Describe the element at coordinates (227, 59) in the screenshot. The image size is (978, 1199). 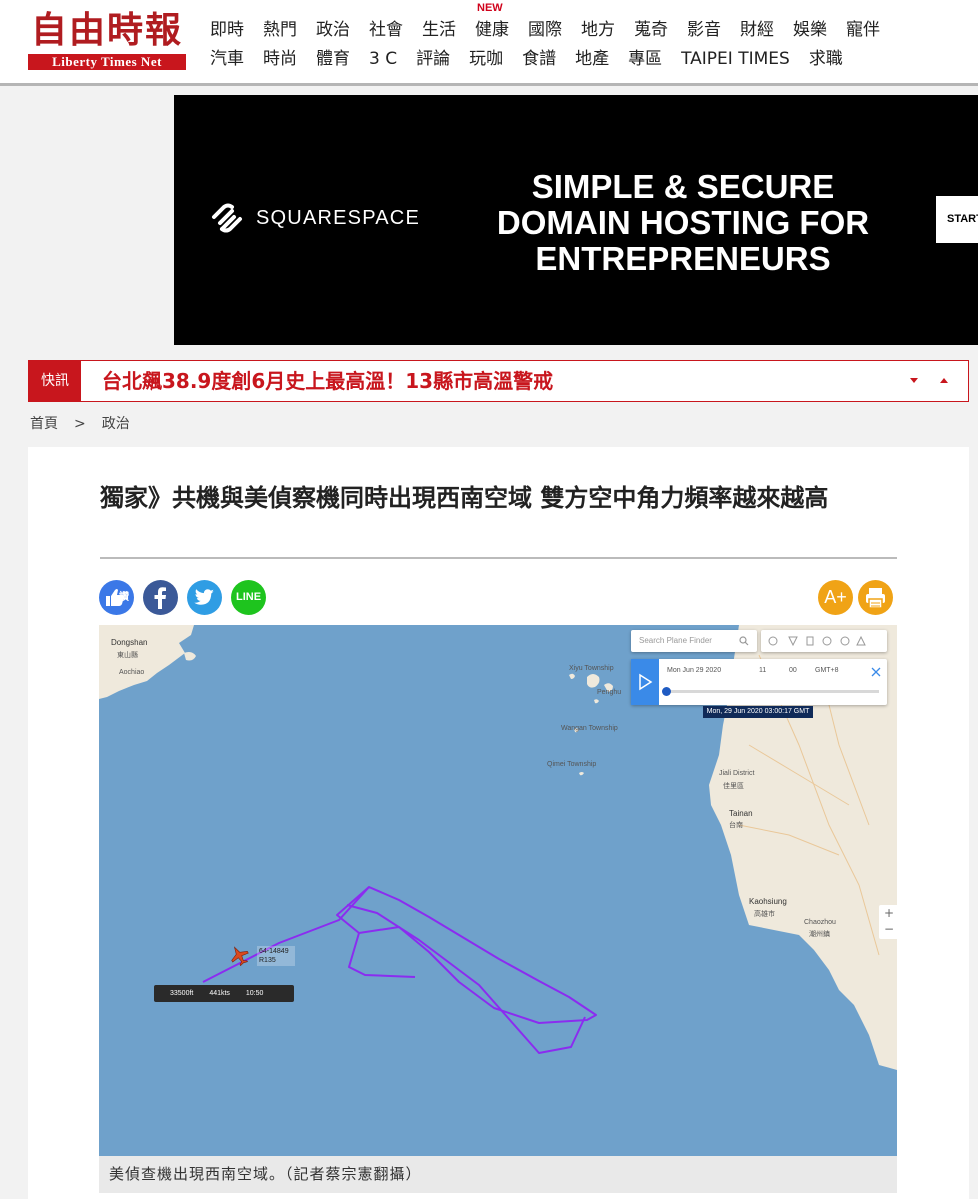
I see `nav-item-r2-0: 汽車` at that location.